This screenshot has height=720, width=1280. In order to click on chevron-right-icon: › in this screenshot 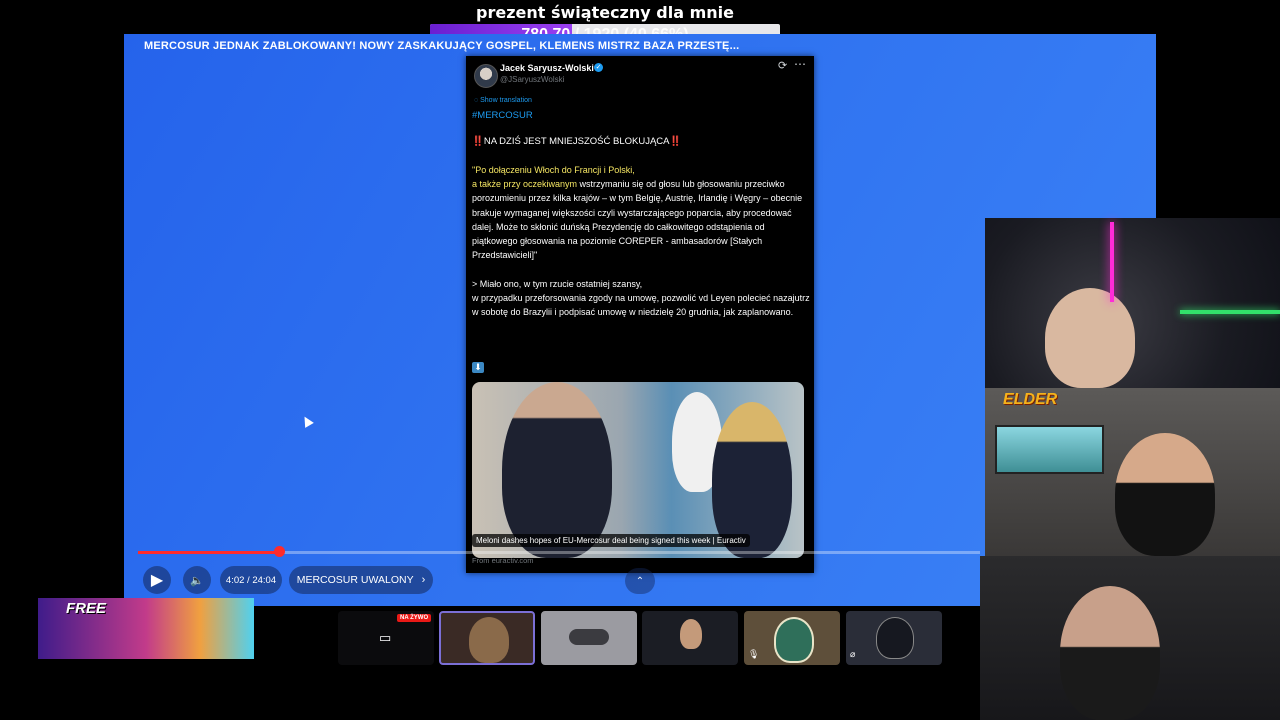, I will do `click(423, 580)`.